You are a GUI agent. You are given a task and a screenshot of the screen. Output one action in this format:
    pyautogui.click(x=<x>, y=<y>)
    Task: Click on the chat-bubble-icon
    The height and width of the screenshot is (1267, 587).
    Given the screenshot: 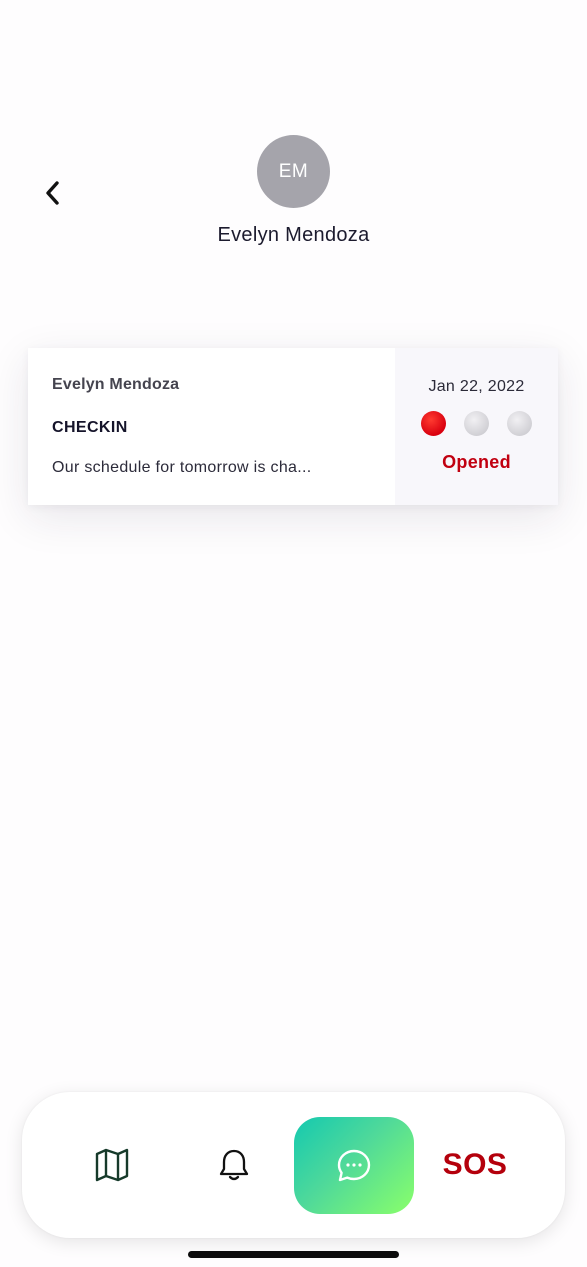 What is the action you would take?
    pyautogui.click(x=354, y=1165)
    